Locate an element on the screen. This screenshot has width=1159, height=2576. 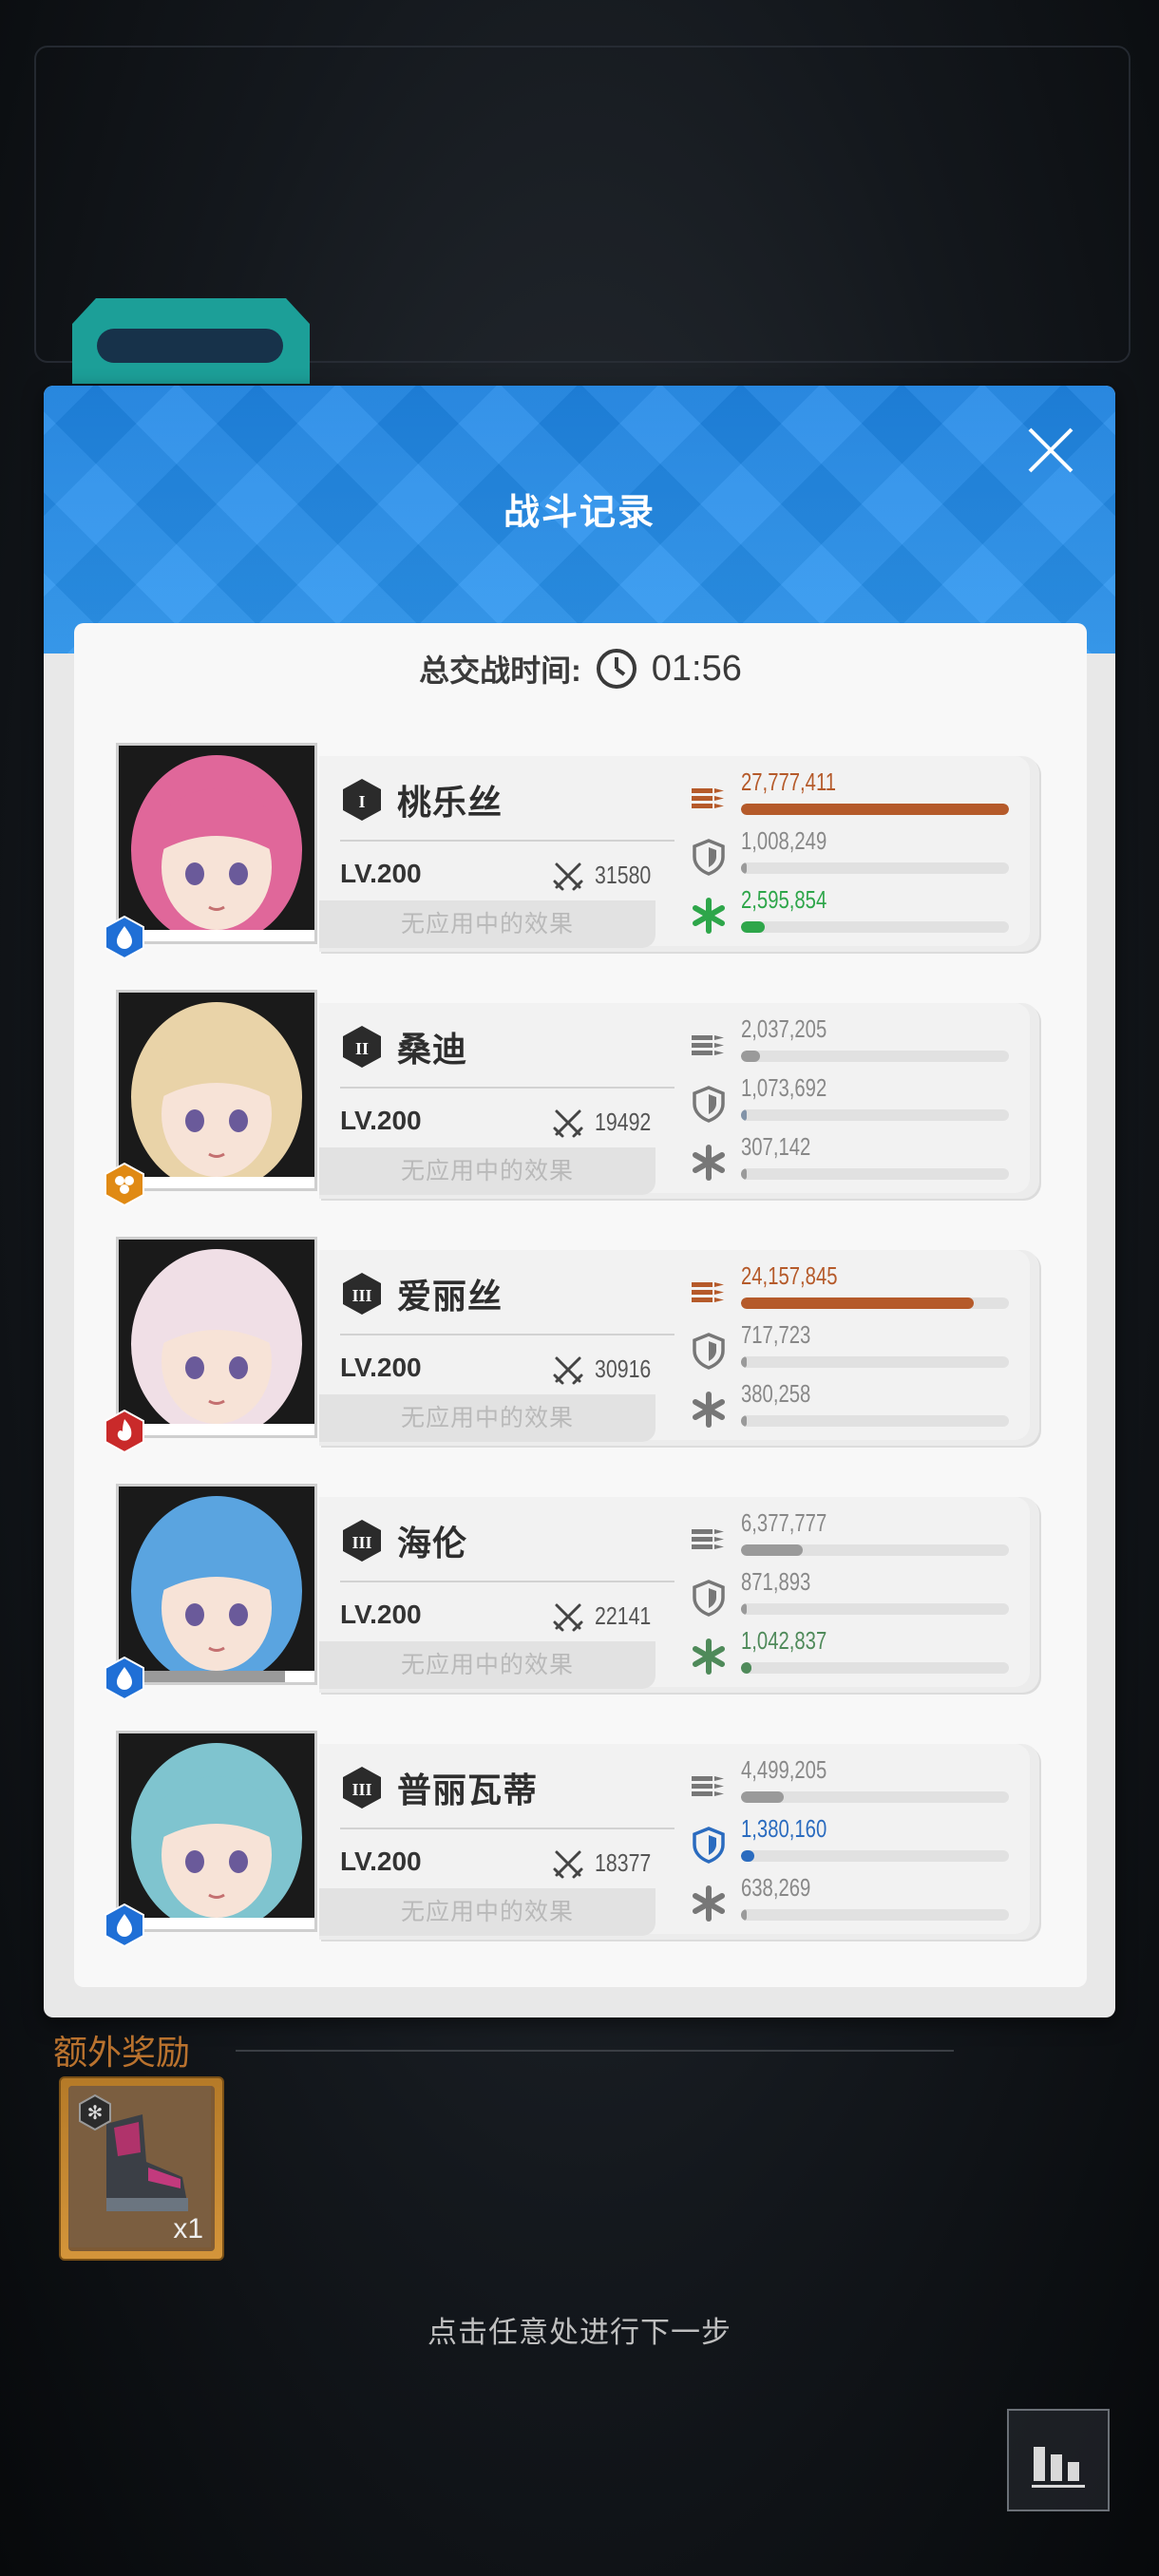
character-name: 爱丽丝 is located at coordinates (450, 1296).